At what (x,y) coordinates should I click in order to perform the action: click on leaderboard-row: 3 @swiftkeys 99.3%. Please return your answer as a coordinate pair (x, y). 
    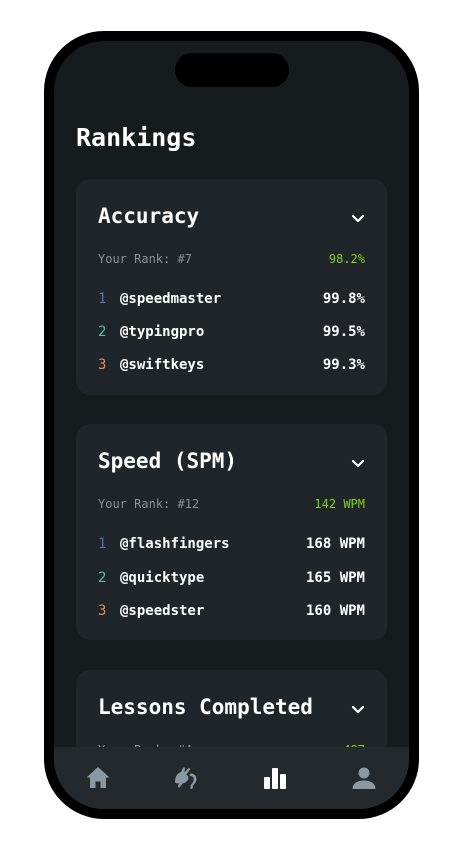
    Looking at the image, I should click on (231, 365).